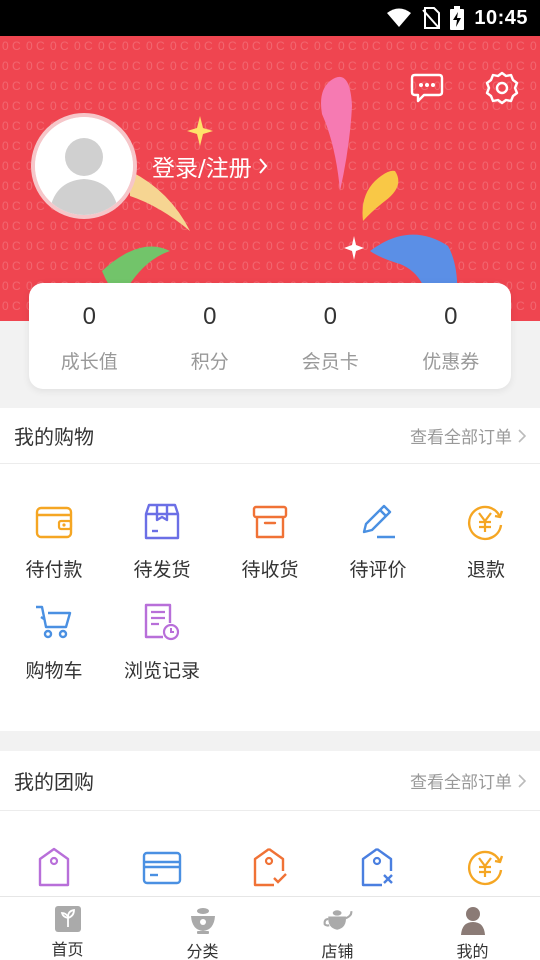  Describe the element at coordinates (54, 437) in the screenshot. I see `section-title: 我的购物` at that location.